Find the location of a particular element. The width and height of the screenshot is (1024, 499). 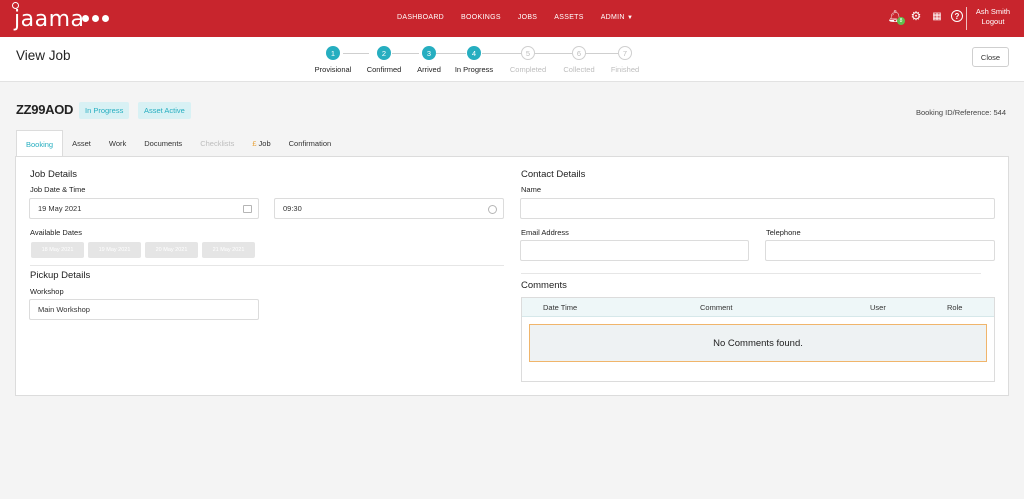

step-provisional: 1 Provisional is located at coordinates (333, 60).